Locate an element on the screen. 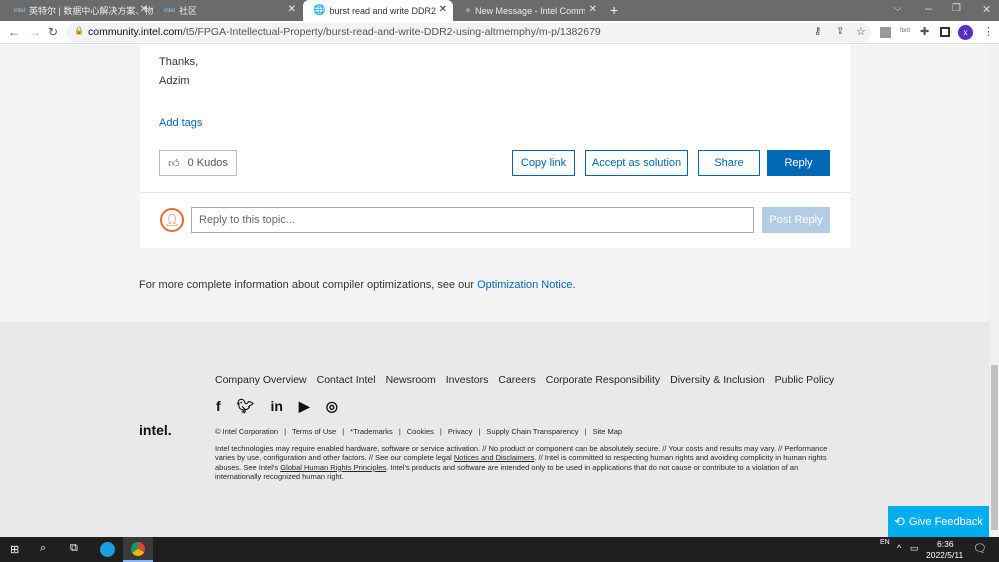 This screenshot has height=562, width=999. chrome-taskbar-button is located at coordinates (138, 549).